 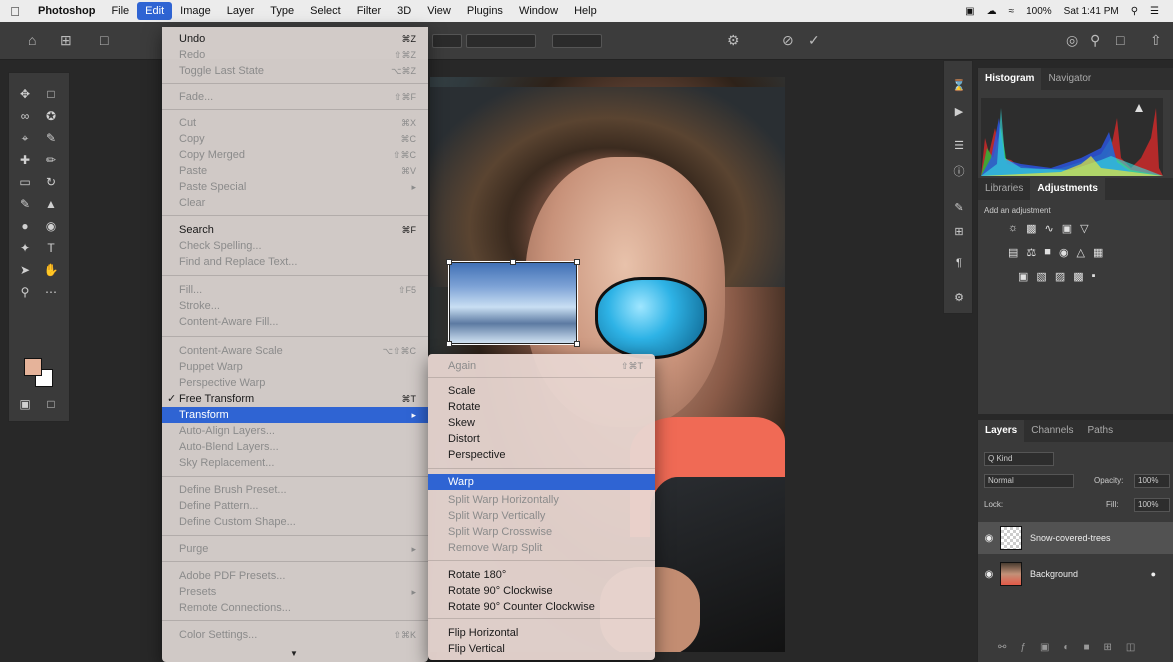 I want to click on menu-plugins: Plugins, so click(x=485, y=11).